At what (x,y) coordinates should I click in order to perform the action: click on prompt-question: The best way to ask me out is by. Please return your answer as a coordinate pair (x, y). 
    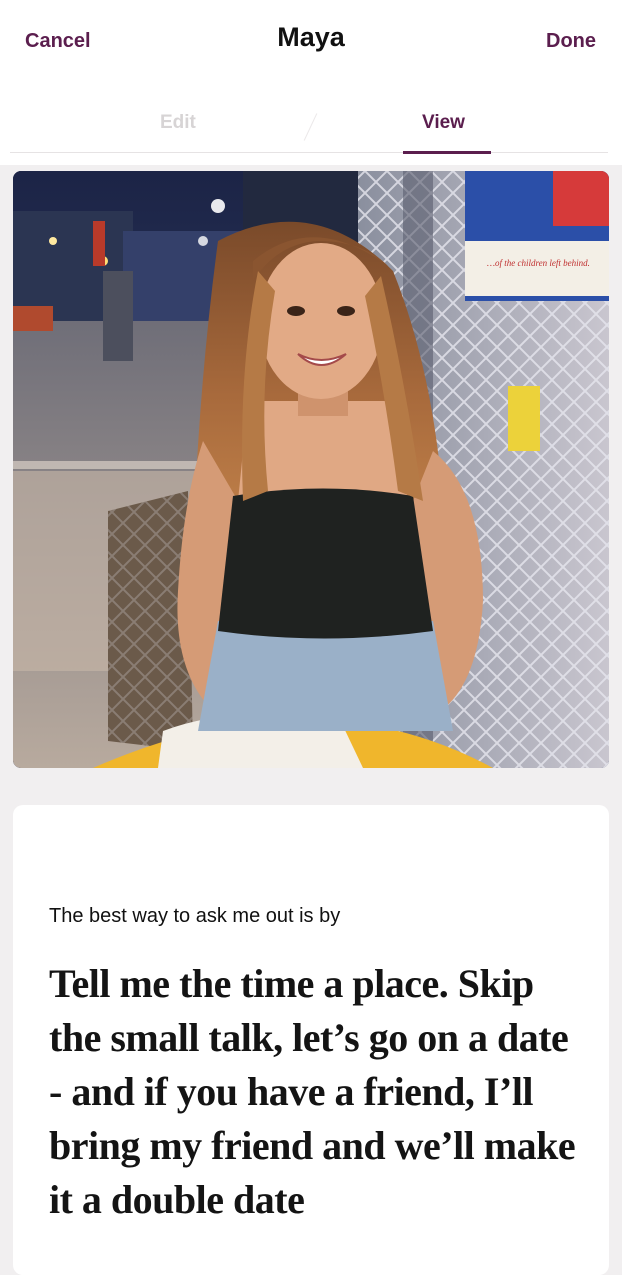
    Looking at the image, I should click on (195, 916).